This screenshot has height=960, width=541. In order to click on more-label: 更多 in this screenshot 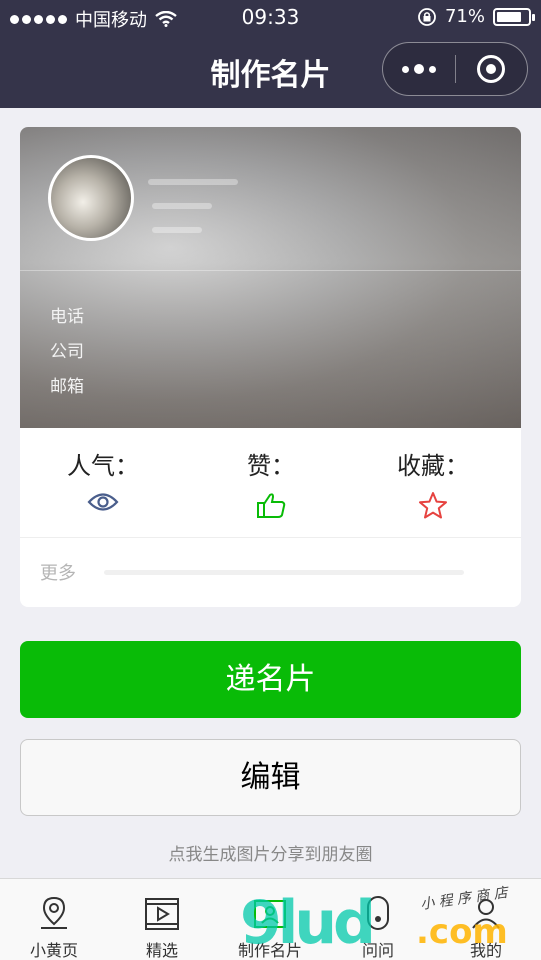, I will do `click(58, 572)`.